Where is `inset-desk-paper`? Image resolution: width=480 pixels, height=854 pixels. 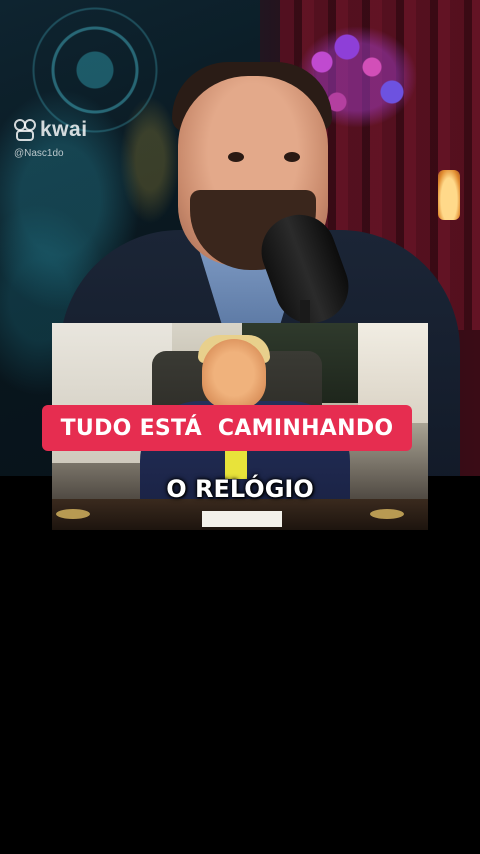 inset-desk-paper is located at coordinates (242, 519).